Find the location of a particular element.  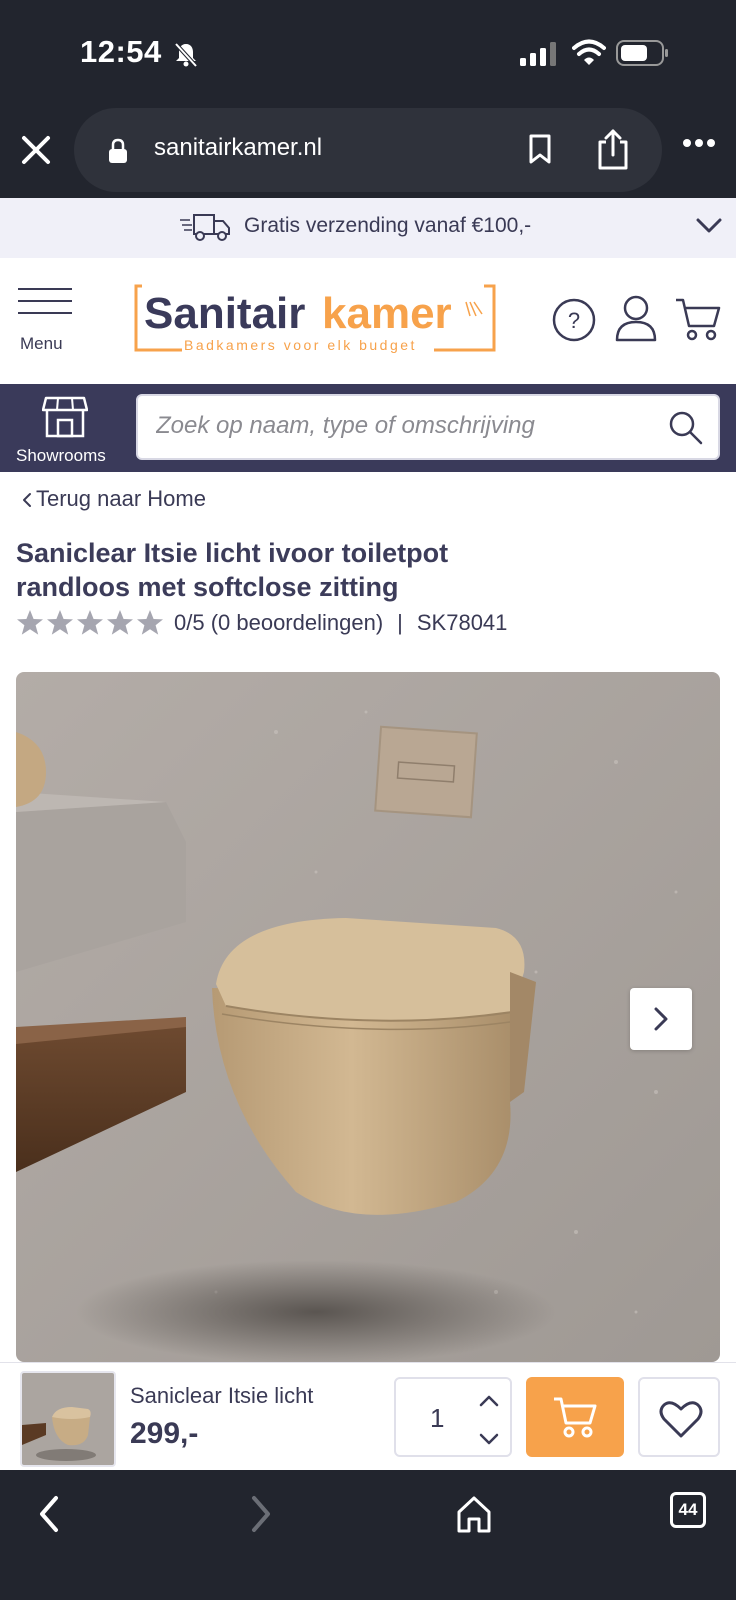

showrooms-button: Showrooms is located at coordinates (69, 429).